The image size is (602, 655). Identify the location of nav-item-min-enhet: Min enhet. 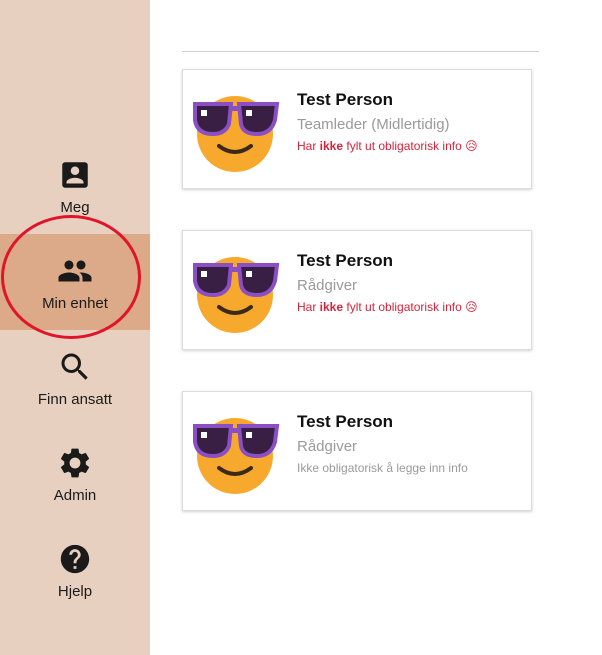
(75, 282).